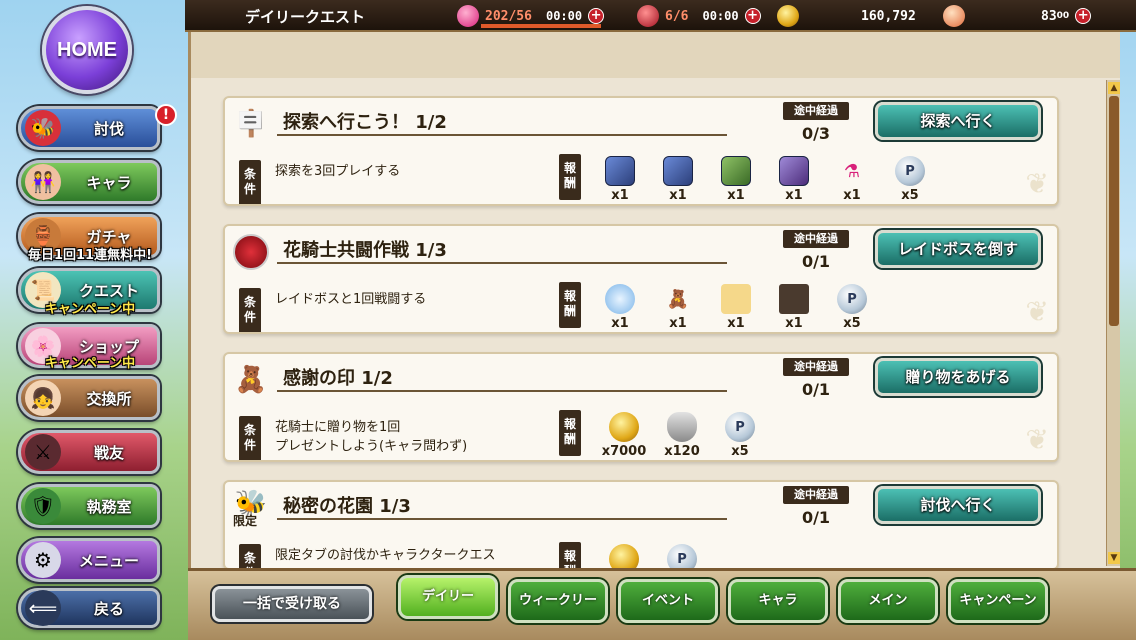 This screenshot has width=1136, height=640. I want to click on gold-status, so click(788, 16).